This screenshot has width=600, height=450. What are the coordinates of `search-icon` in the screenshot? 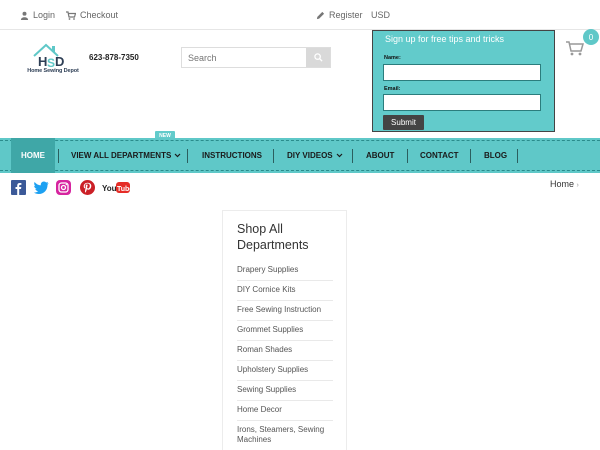 It's located at (318, 57).